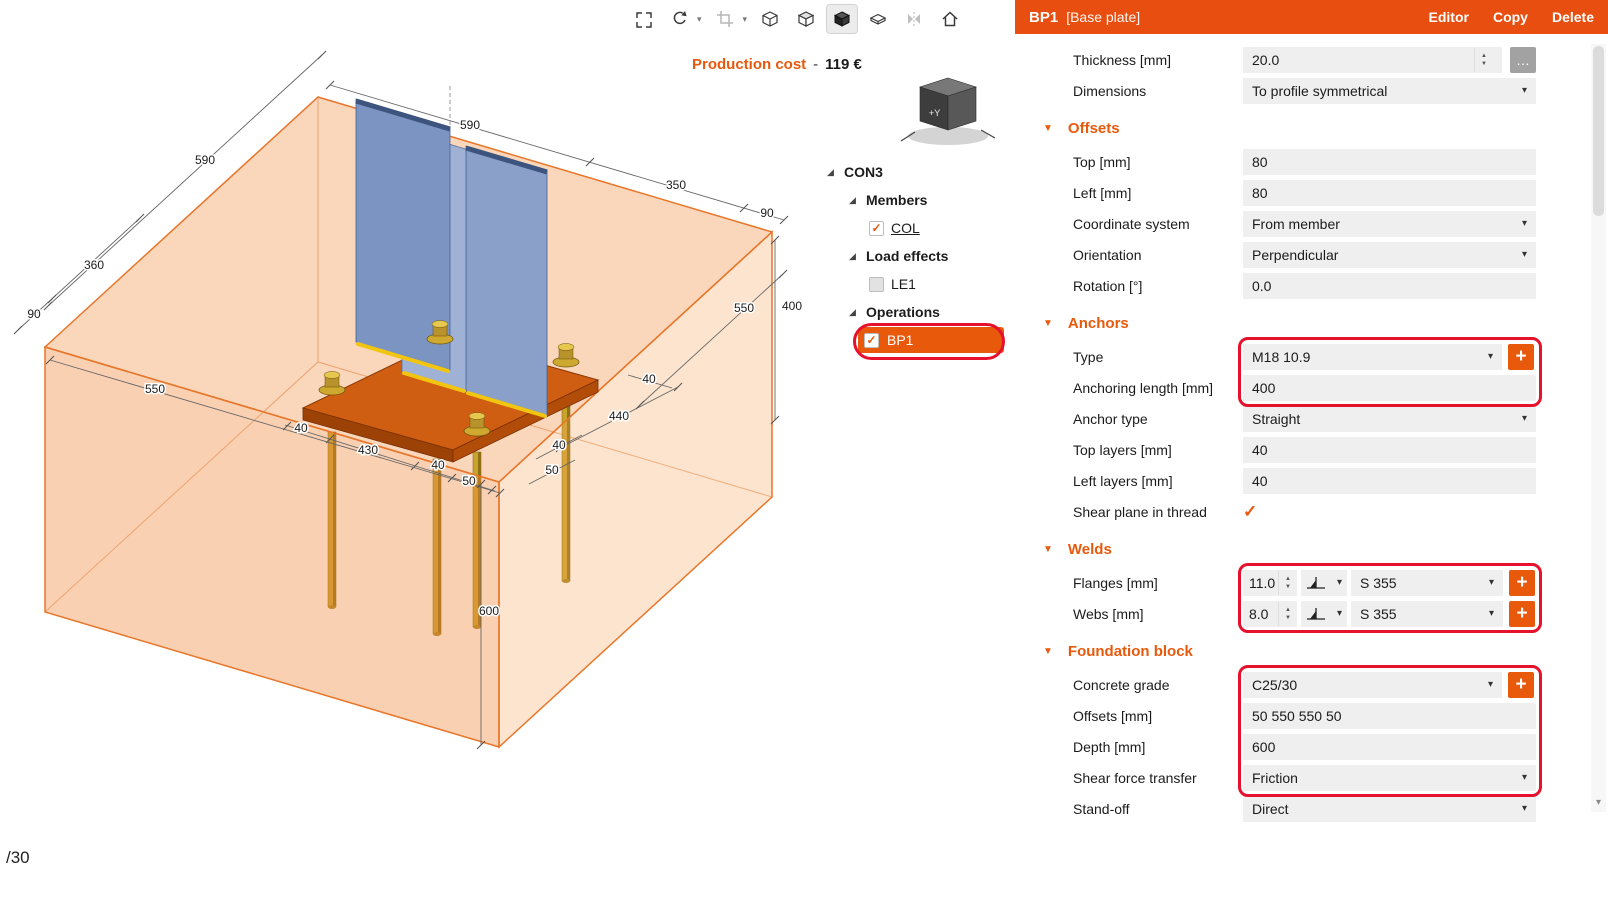 This screenshot has height=898, width=1608. Describe the element at coordinates (1389, 161) in the screenshot. I see `top-offset-input: 80` at that location.